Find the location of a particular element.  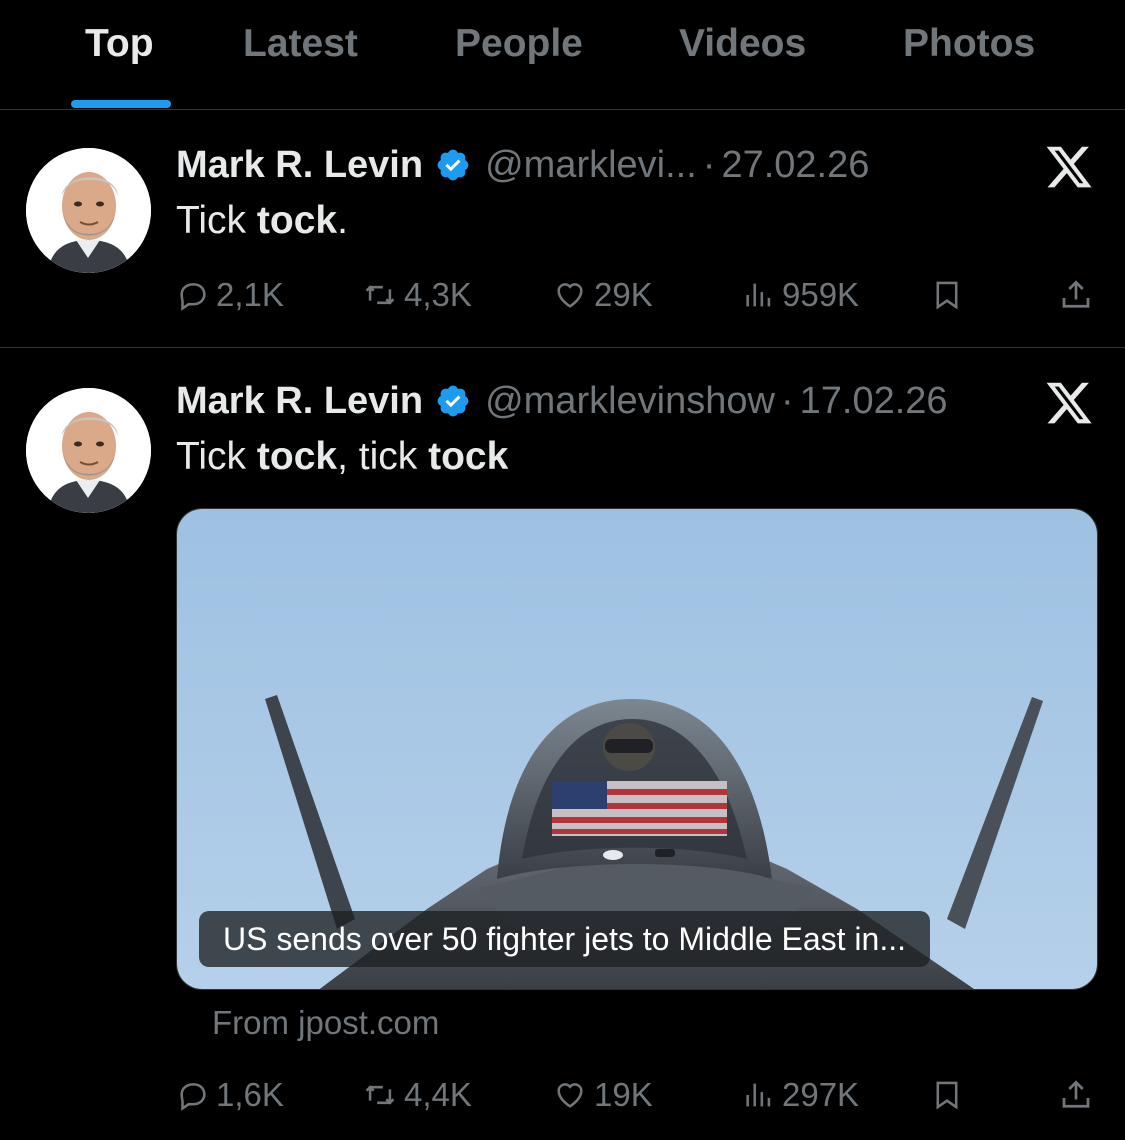

reply-button: 1,6K is located at coordinates (230, 1095).